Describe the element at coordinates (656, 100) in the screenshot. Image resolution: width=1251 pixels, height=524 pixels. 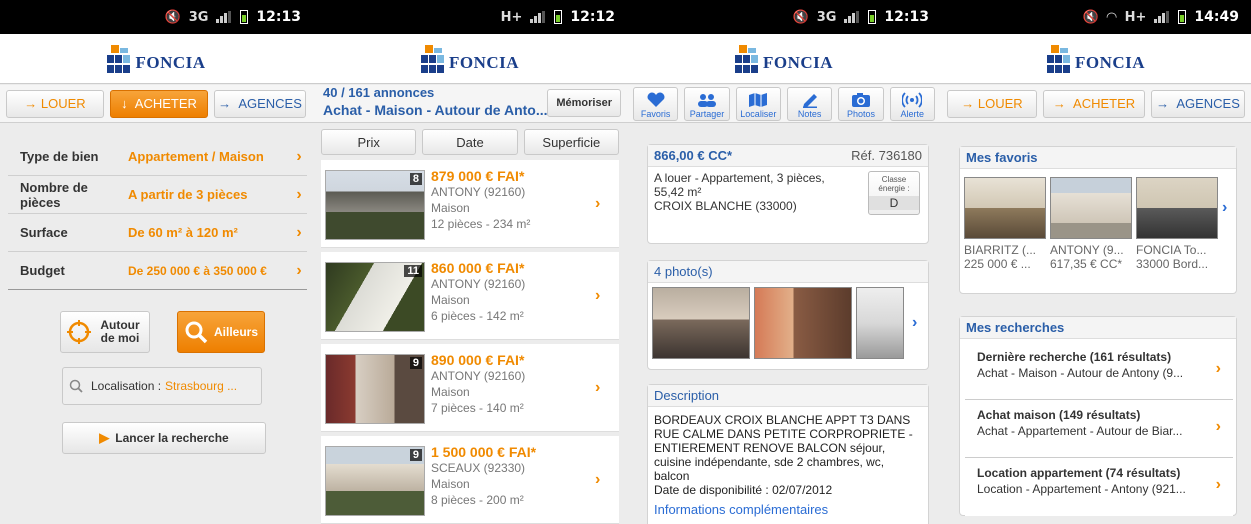
I see `heart-icon` at that location.